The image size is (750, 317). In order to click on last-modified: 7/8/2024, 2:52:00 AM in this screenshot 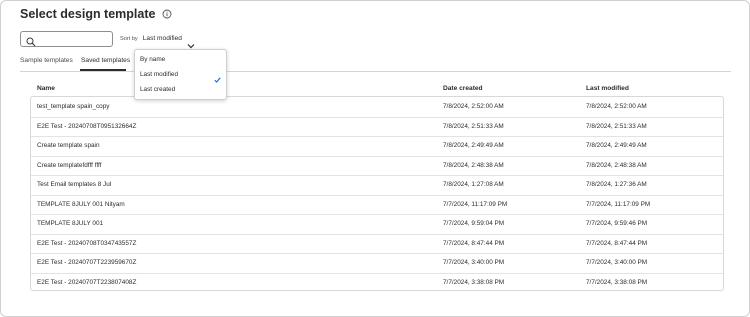, I will do `click(616, 106)`.